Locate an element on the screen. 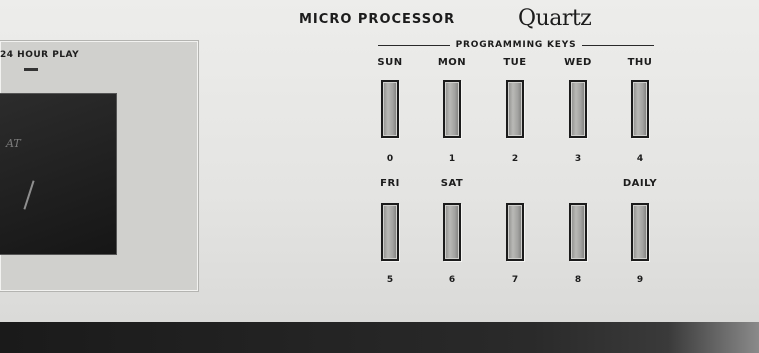 This screenshot has width=759, height=353. key-3-button is located at coordinates (578, 109).